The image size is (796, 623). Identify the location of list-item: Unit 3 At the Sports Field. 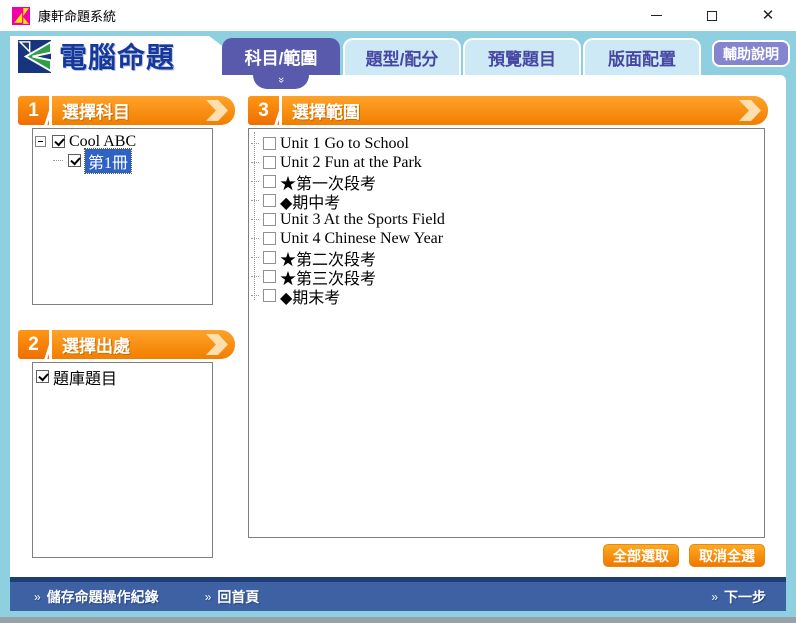
(506, 219).